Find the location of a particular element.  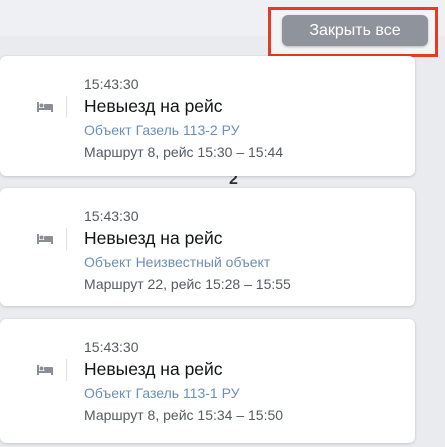

notification-object: Объект Неизвестный объект is located at coordinates (177, 262).